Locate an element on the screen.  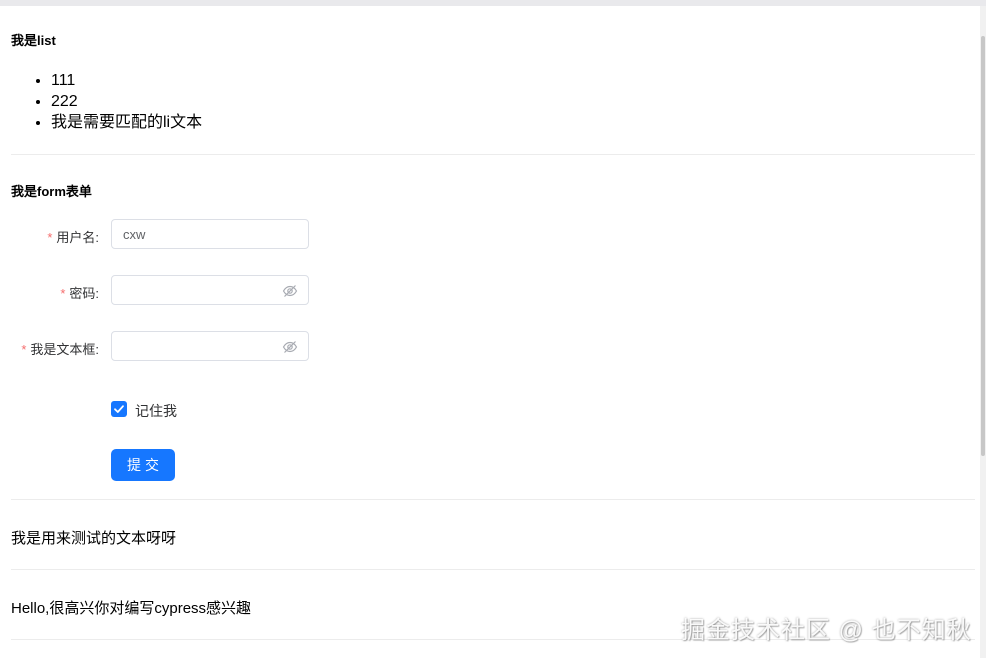
vertical-scrollbar is located at coordinates (983, 332).